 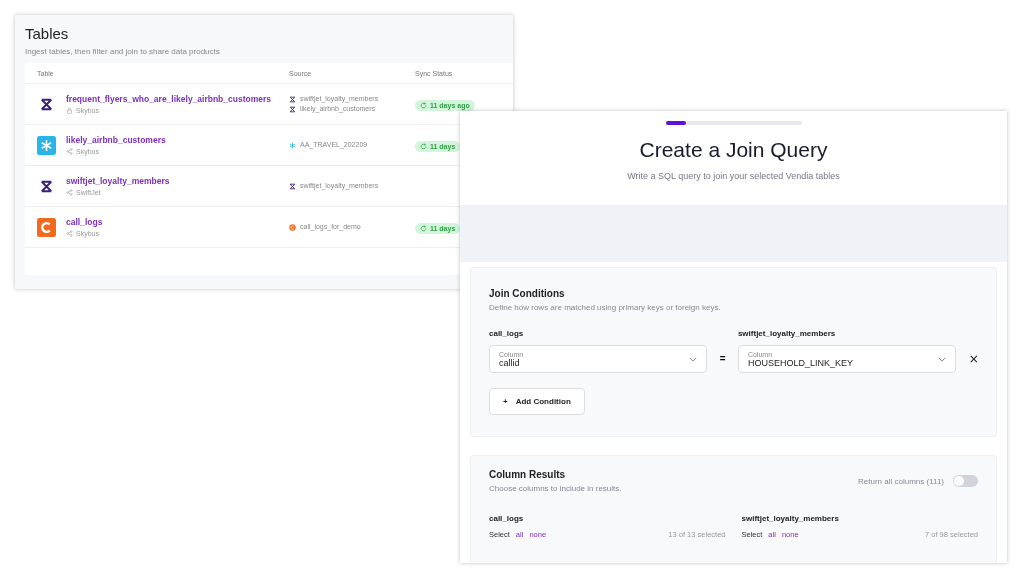 What do you see at coordinates (733, 150) in the screenshot?
I see `dialog-title: Create a Join Query` at bounding box center [733, 150].